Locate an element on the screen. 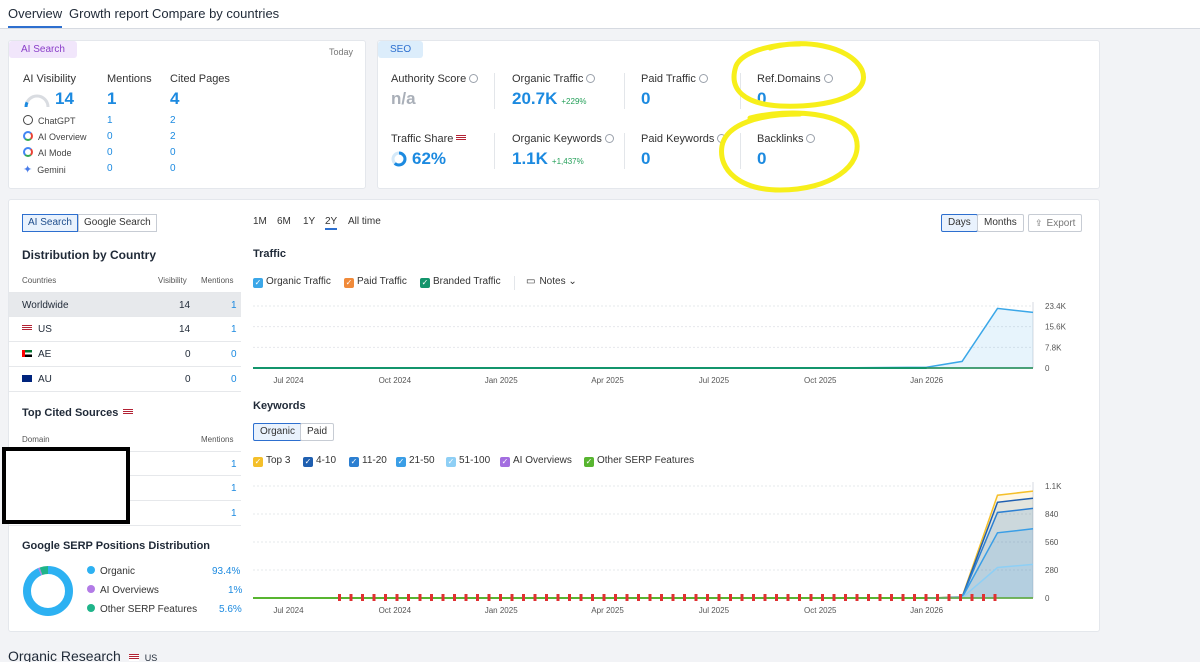 Image resolution: width=1200 pixels, height=662 pixels. tab-overview: Overview is located at coordinates (35, 17).